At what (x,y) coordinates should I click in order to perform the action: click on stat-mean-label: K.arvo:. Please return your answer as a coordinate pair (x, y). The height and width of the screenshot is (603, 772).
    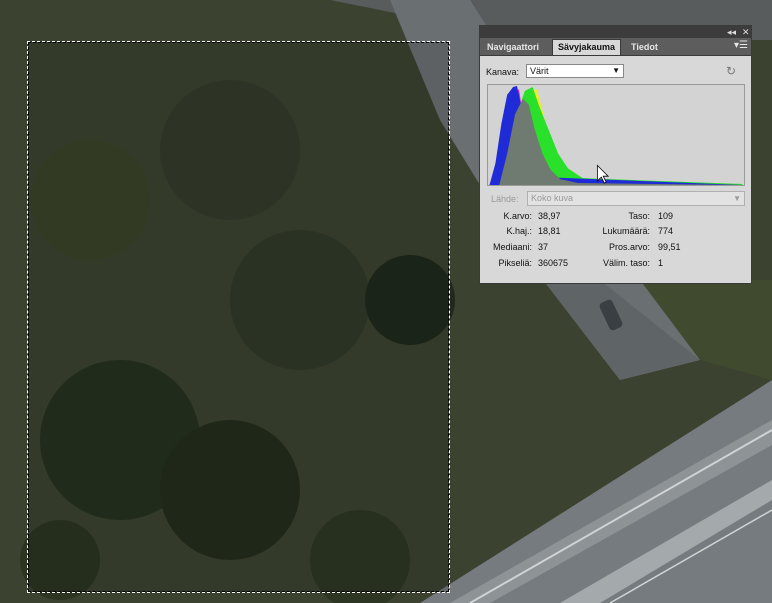
    Looking at the image, I should click on (517, 216).